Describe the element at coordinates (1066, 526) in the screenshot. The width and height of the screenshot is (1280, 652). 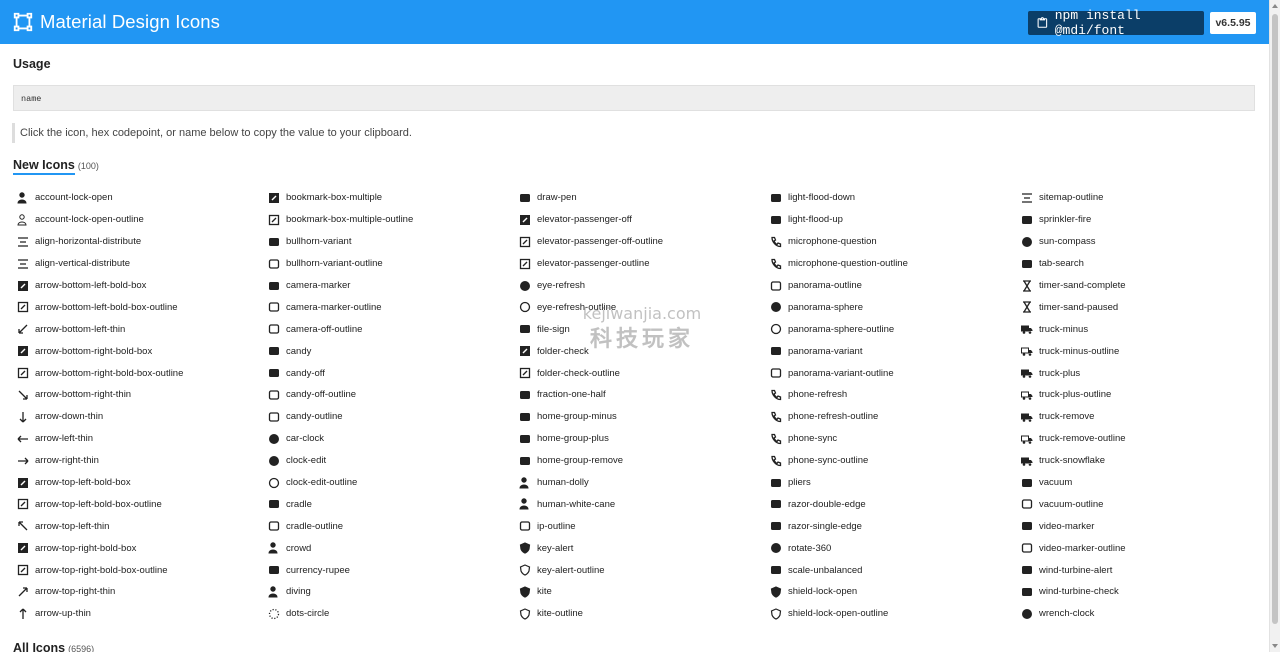
I see `icon-name-label: video-marker` at that location.